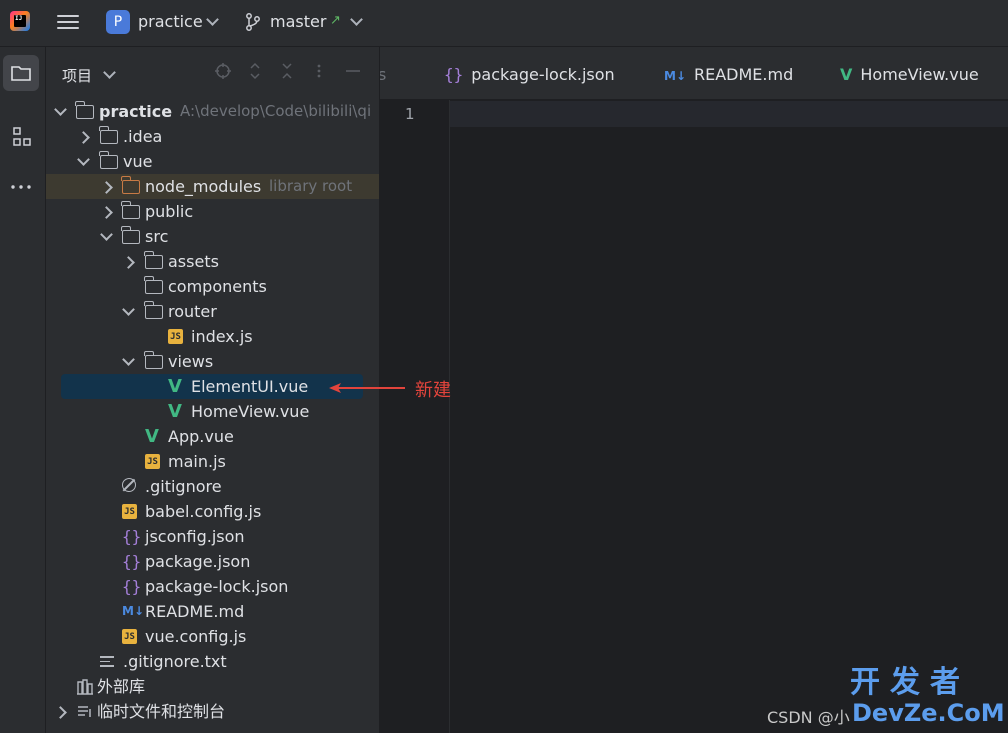  I want to click on tree-item: router, so click(212, 311).